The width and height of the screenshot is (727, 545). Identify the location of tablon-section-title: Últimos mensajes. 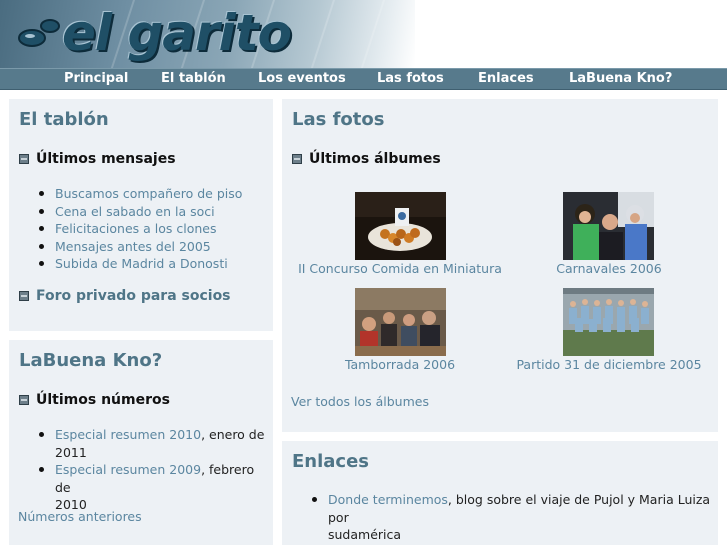
(97, 159).